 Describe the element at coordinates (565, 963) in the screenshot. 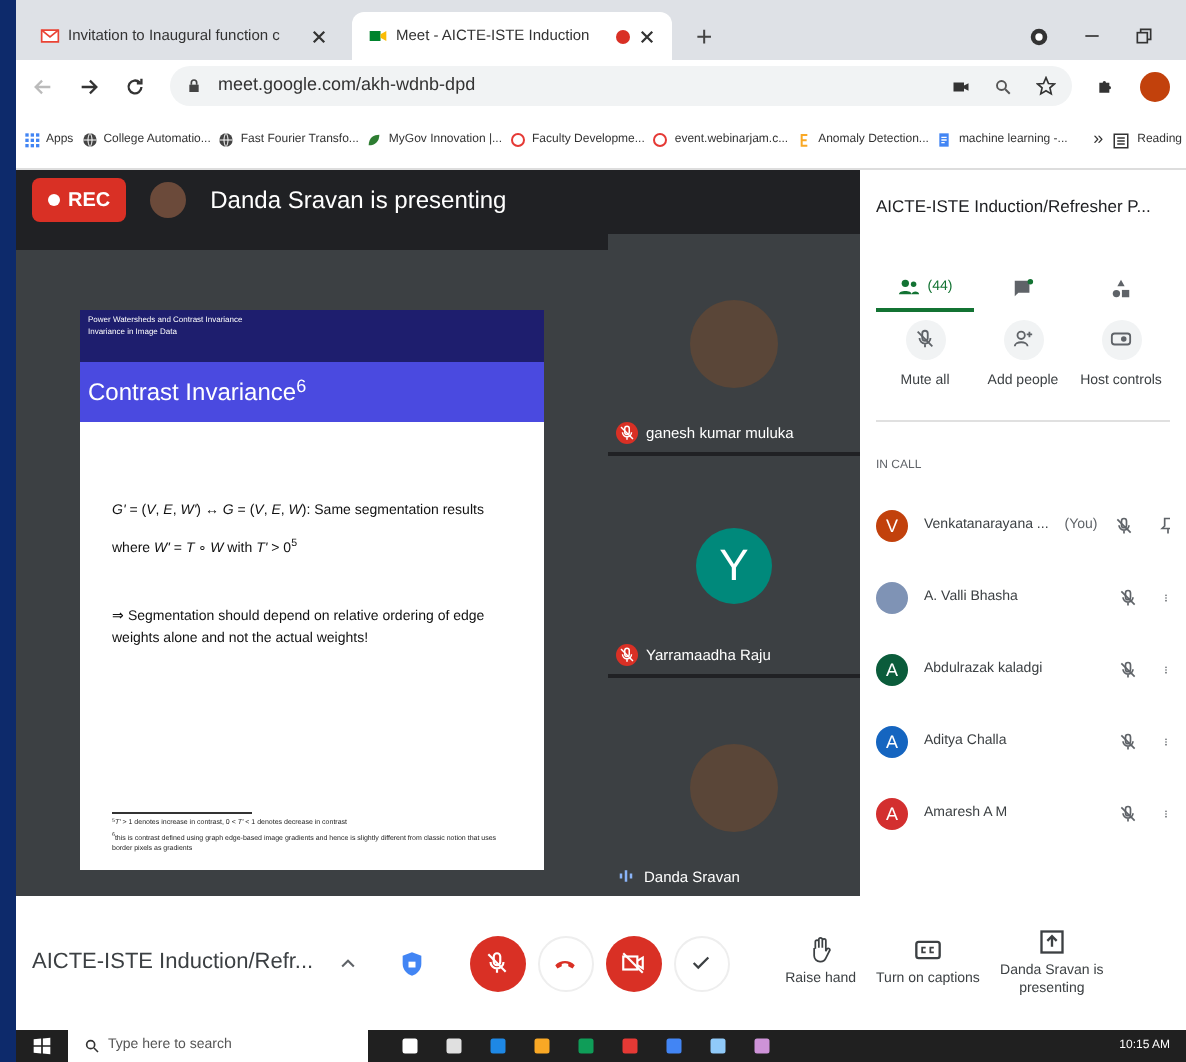

I see `hang-up-button` at that location.